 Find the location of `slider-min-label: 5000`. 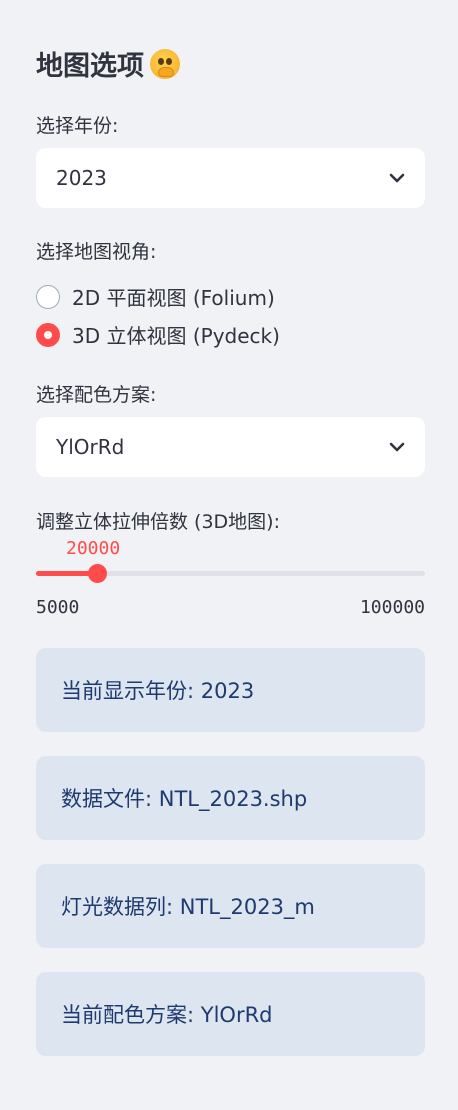

slider-min-label: 5000 is located at coordinates (58, 607).